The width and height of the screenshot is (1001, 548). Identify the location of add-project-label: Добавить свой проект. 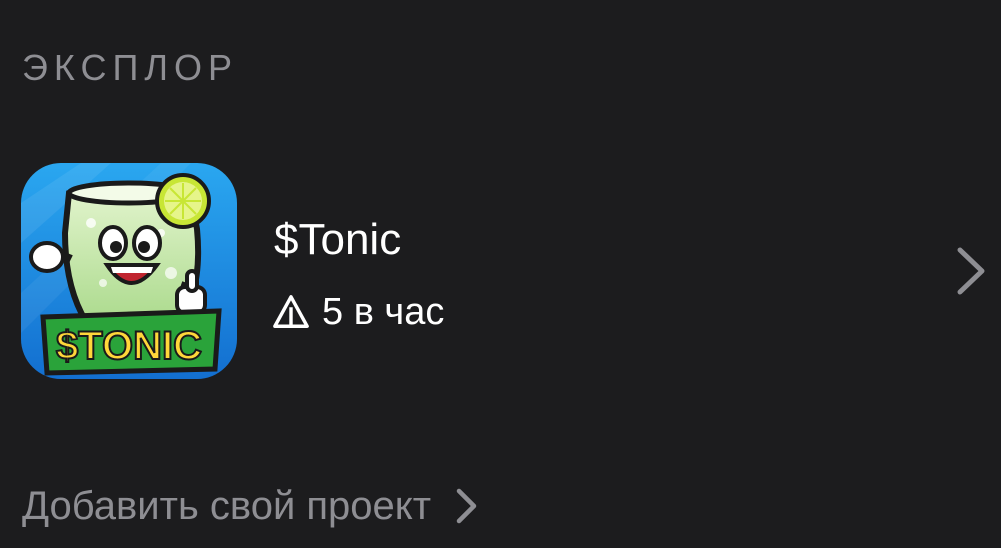
(227, 505).